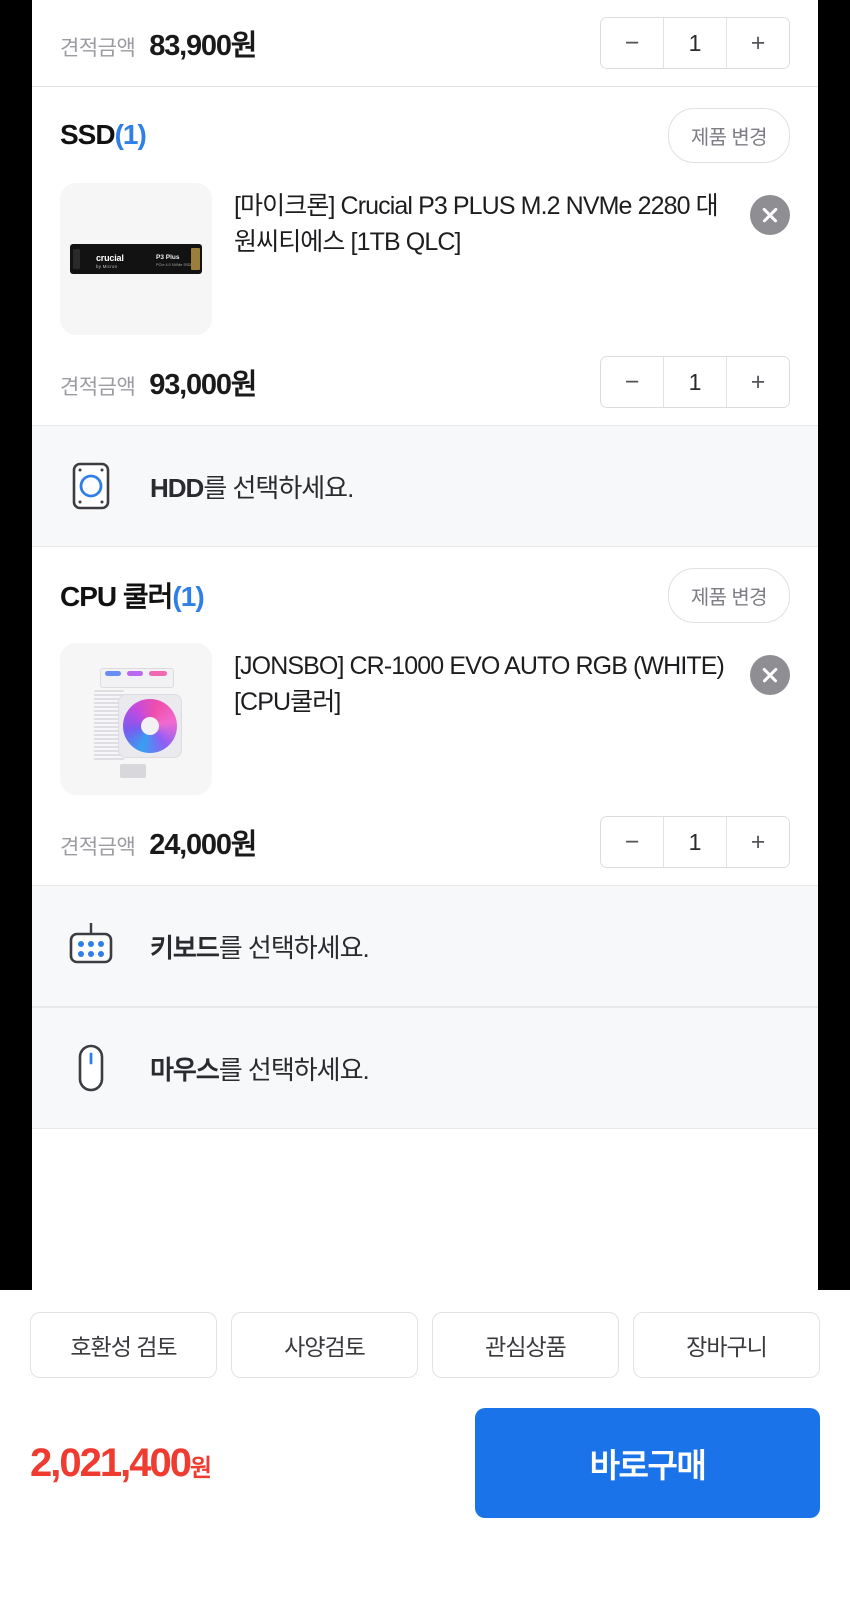 The height and width of the screenshot is (1620, 850). I want to click on quantity-stepper: − 1 +, so click(695, 43).